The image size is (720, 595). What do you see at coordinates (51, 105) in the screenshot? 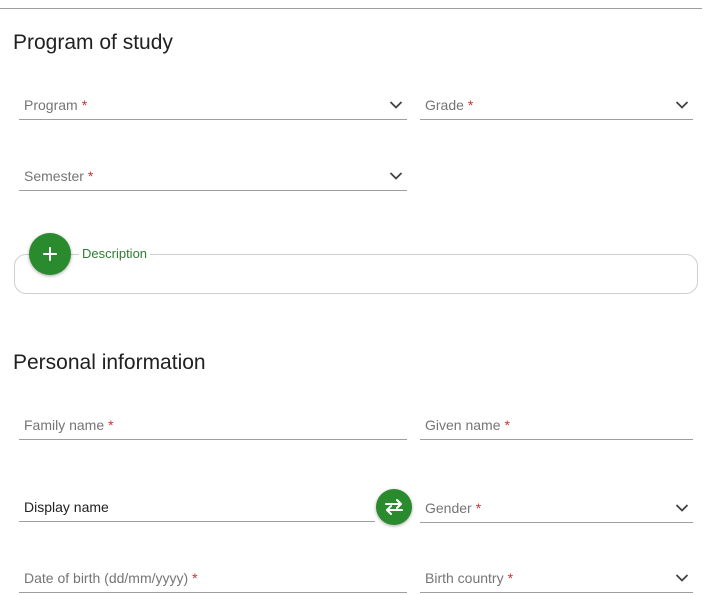
I see `program-label: Program` at bounding box center [51, 105].